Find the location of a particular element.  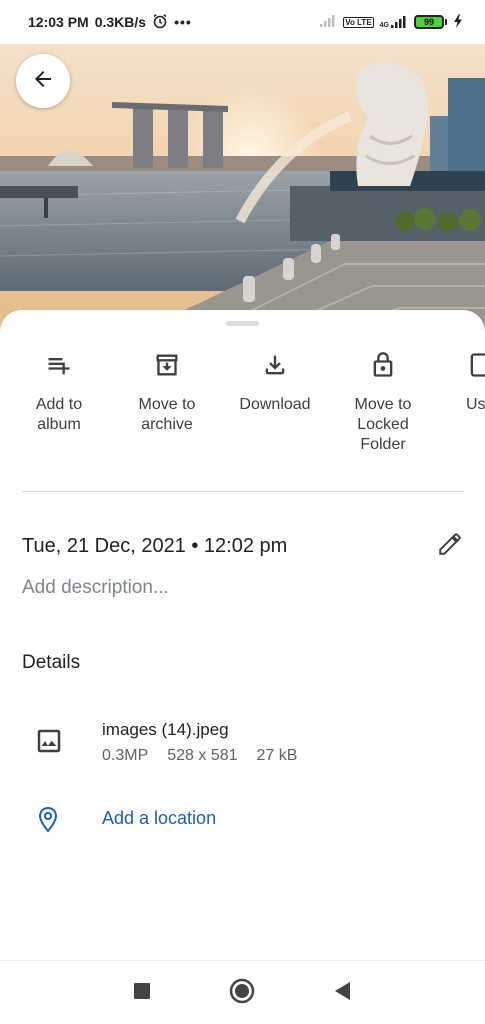

alarm-icon is located at coordinates (160, 22).